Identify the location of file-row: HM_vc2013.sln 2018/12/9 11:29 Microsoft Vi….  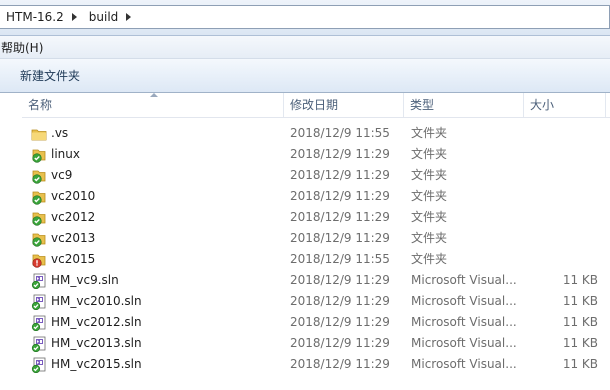
(316, 343).